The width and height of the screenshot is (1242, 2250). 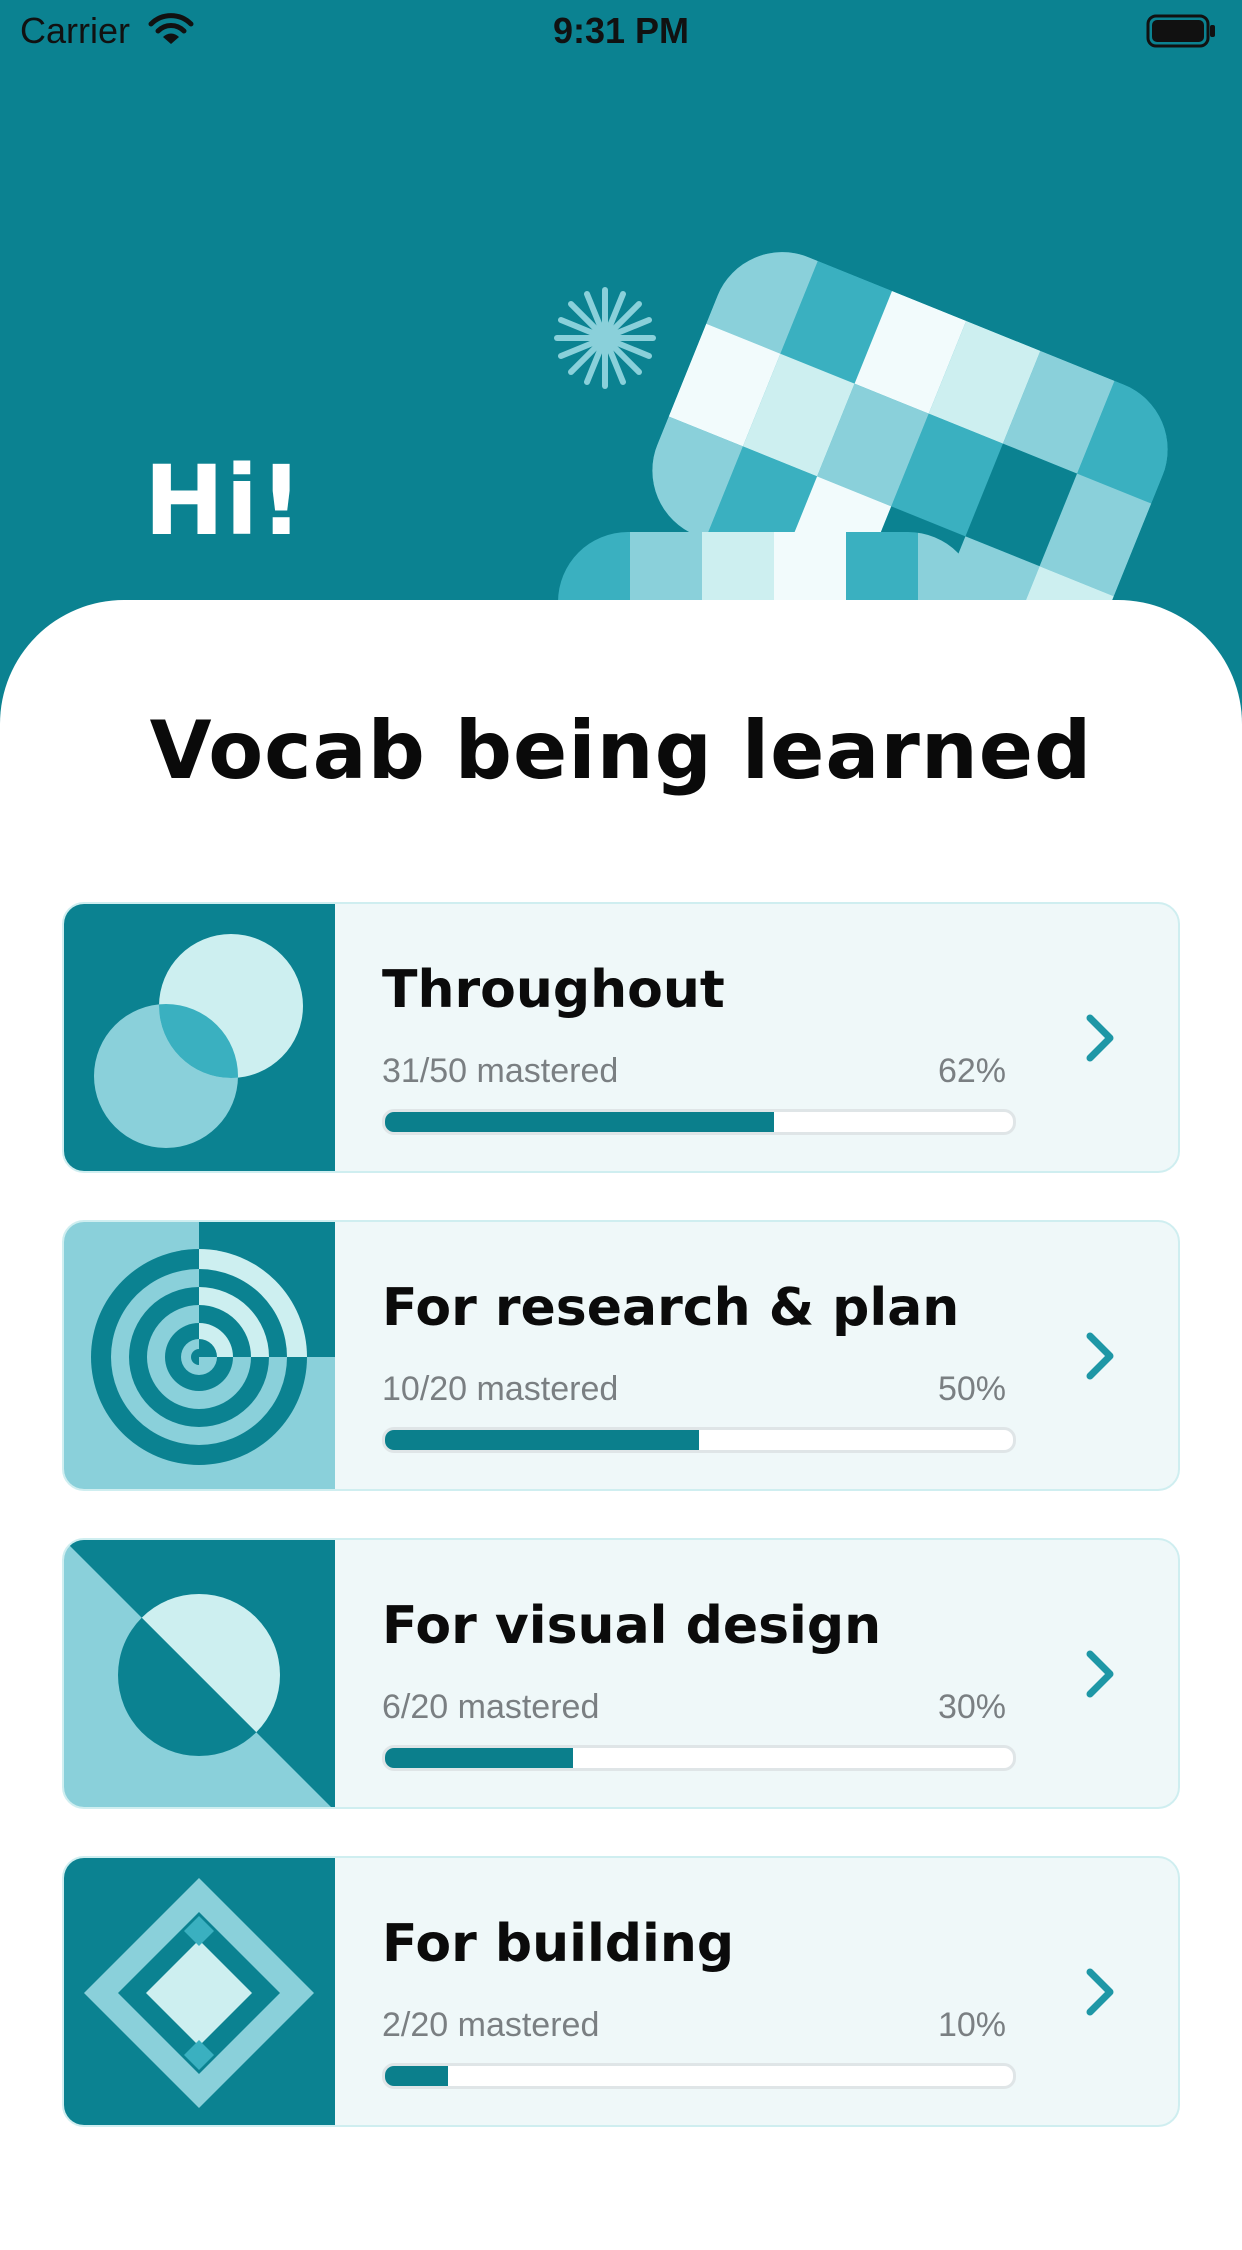 What do you see at coordinates (199, 1355) in the screenshot?
I see `target-rings-icon` at bounding box center [199, 1355].